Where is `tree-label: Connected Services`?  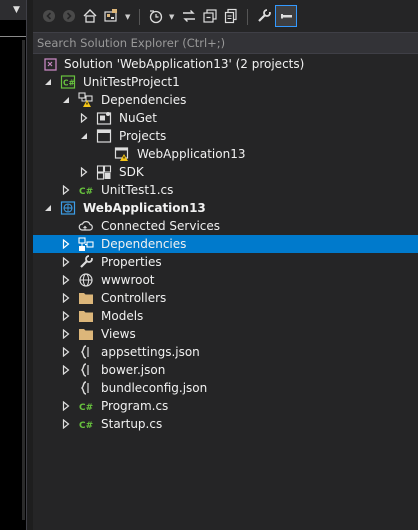 tree-label: Connected Services is located at coordinates (161, 226).